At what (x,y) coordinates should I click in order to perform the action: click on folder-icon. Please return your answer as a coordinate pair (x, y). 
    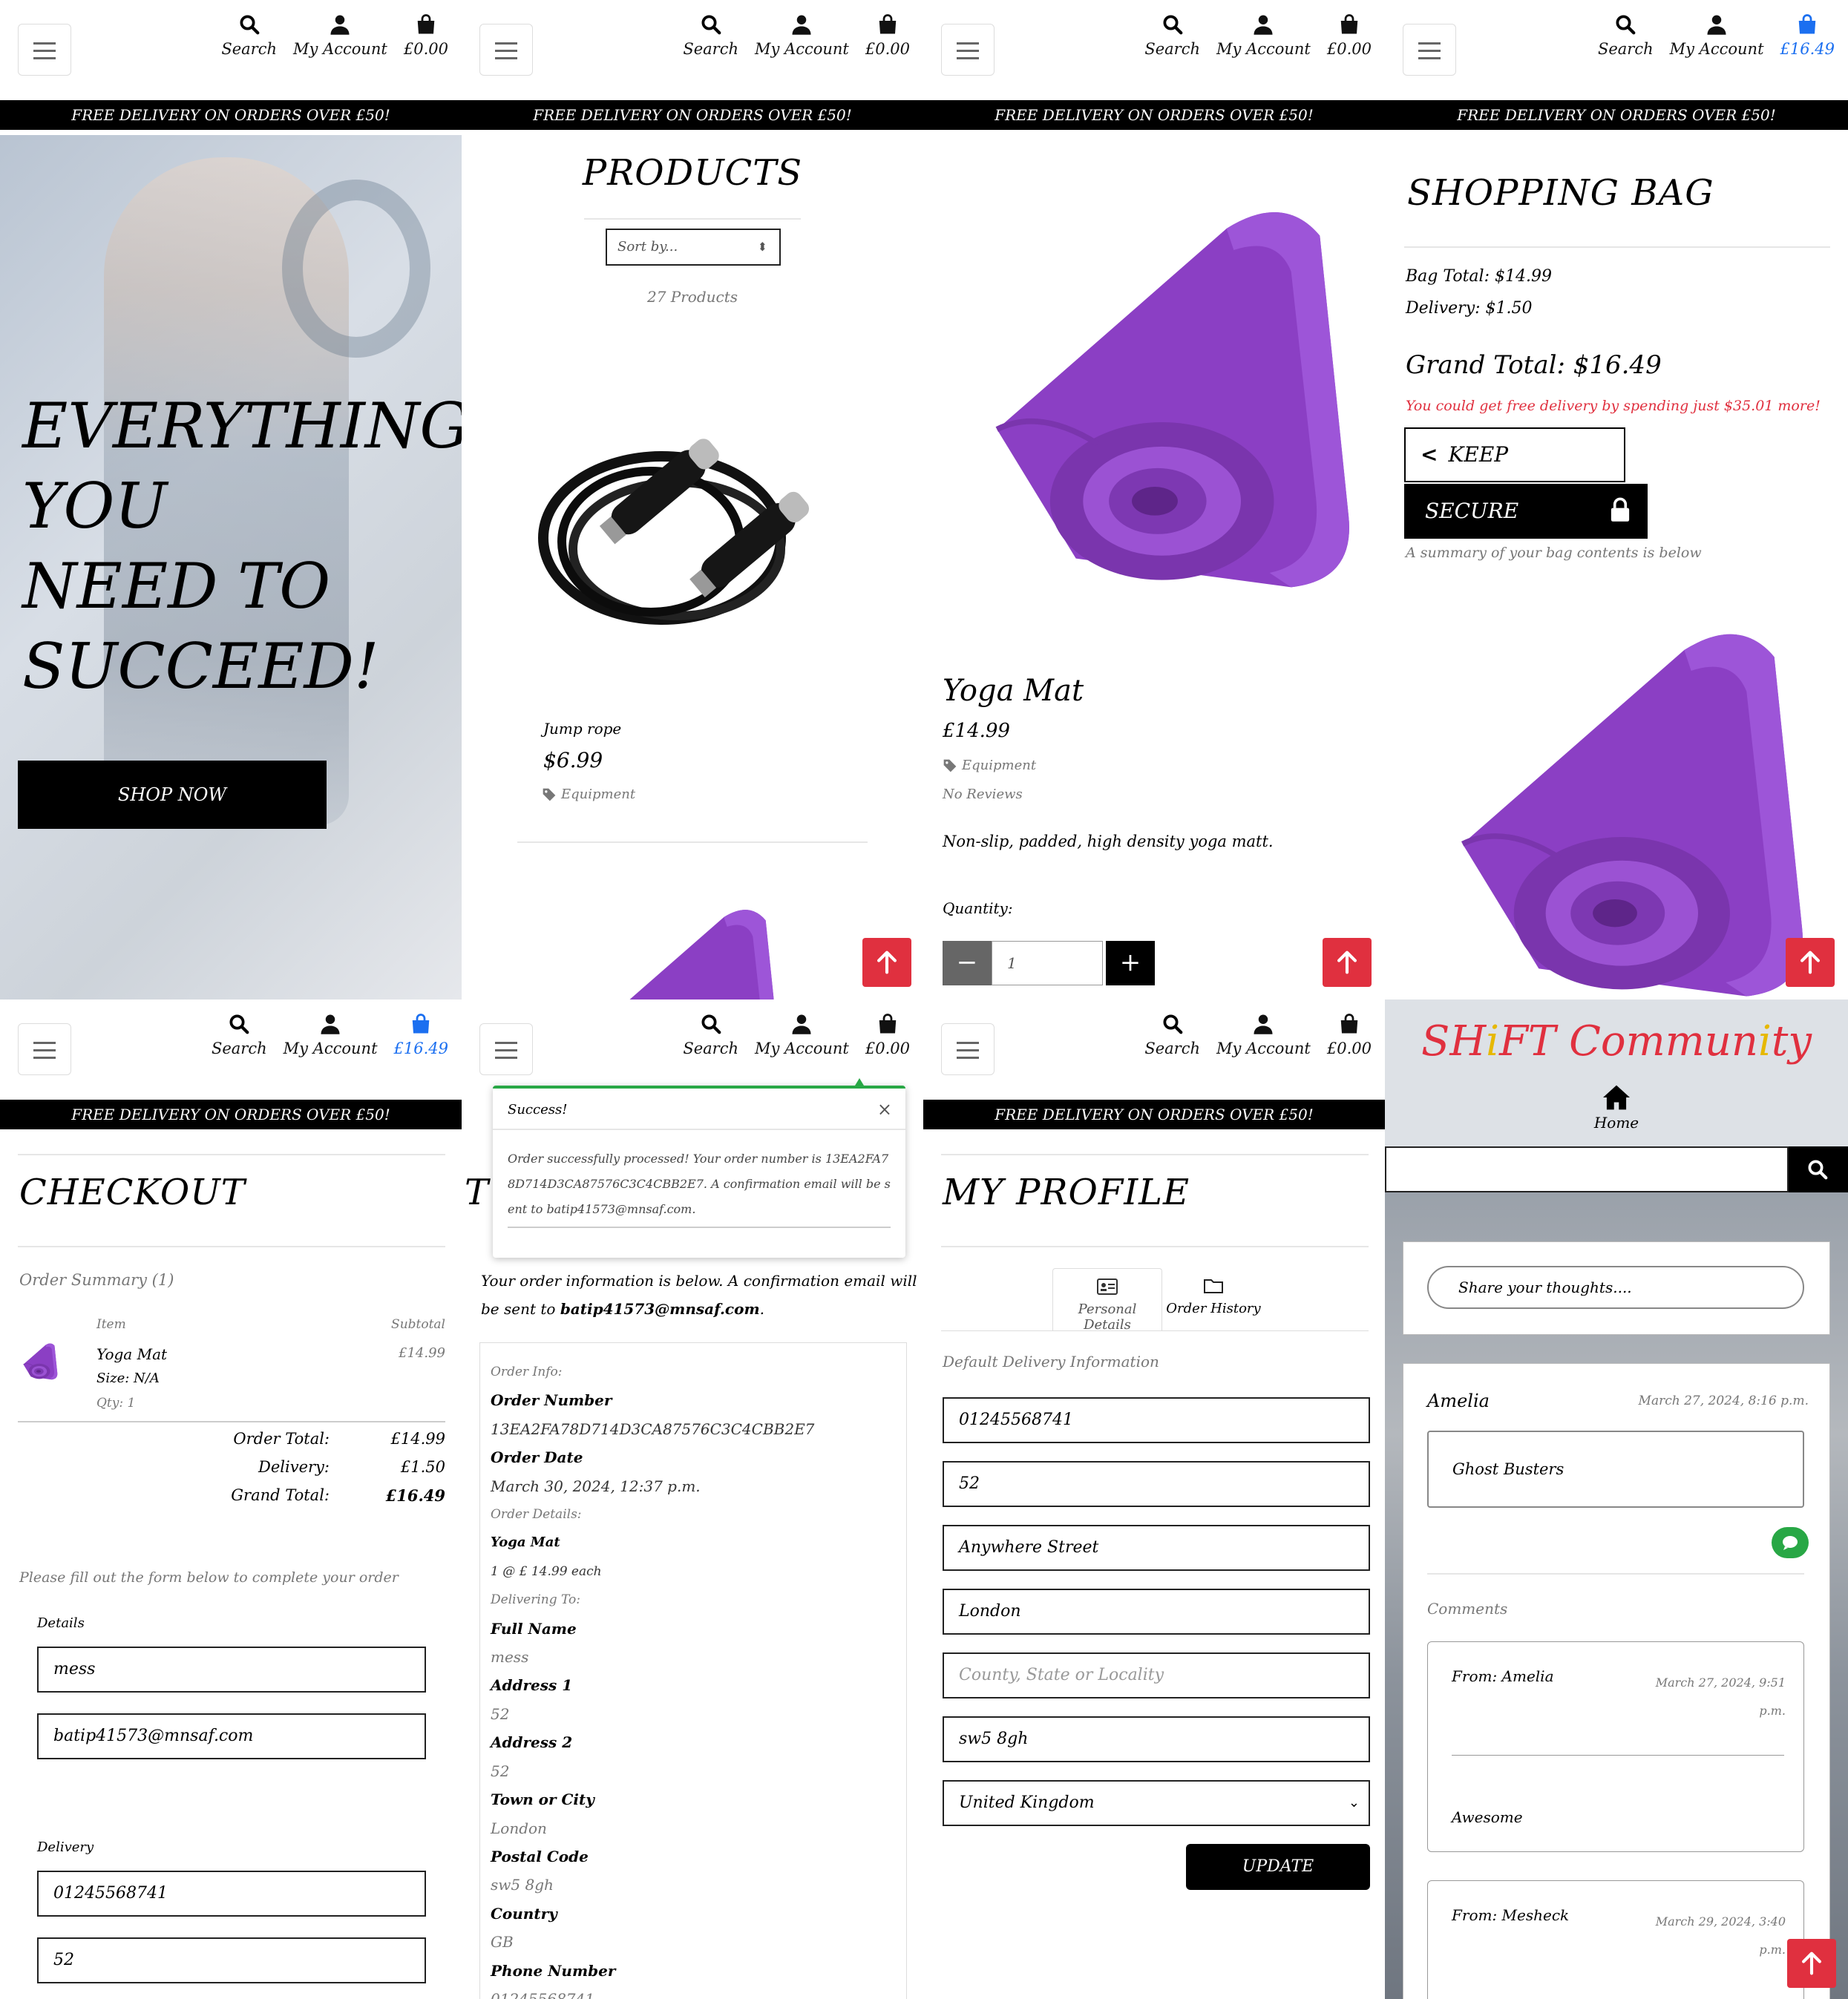
    Looking at the image, I should click on (1213, 1286).